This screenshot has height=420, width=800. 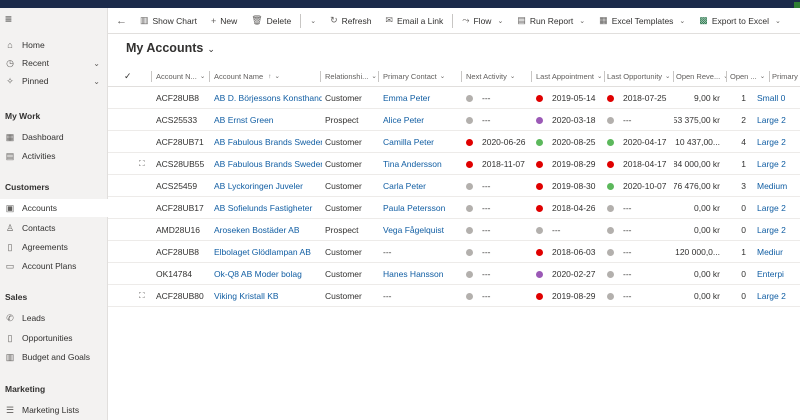 What do you see at coordinates (743, 252) in the screenshot?
I see `cell-open-count-text: 1` at bounding box center [743, 252].